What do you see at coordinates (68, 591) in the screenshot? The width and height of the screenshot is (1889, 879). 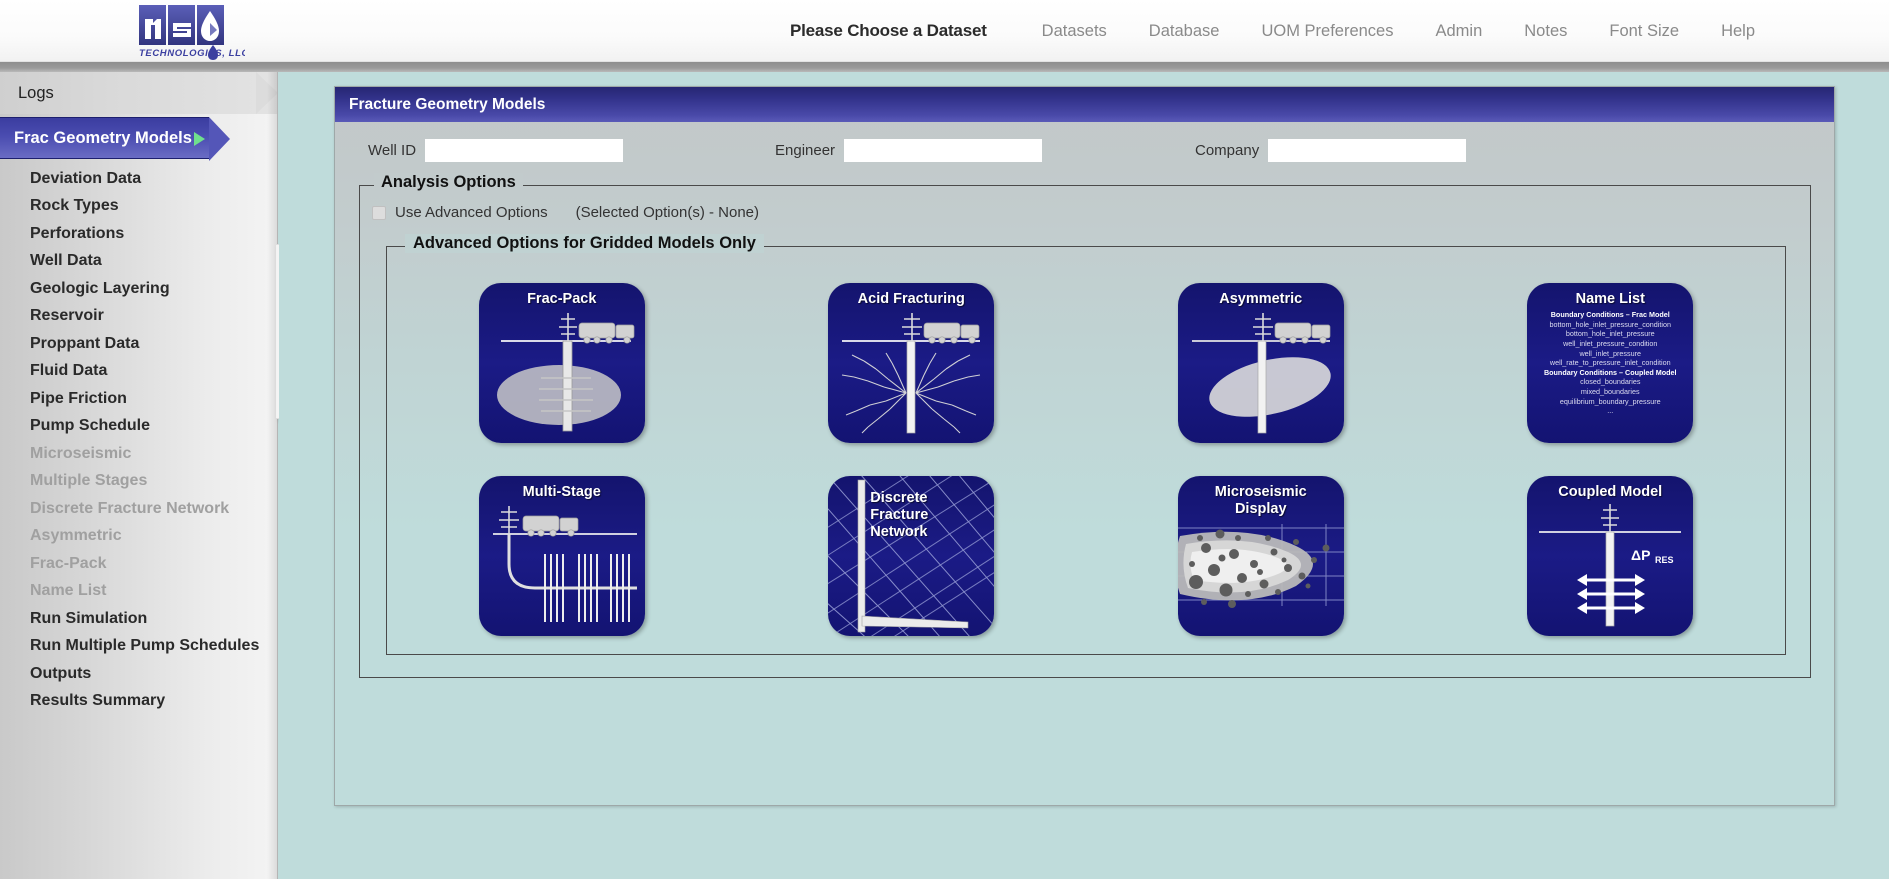 I see `sidebar-item-label: Name List` at bounding box center [68, 591].